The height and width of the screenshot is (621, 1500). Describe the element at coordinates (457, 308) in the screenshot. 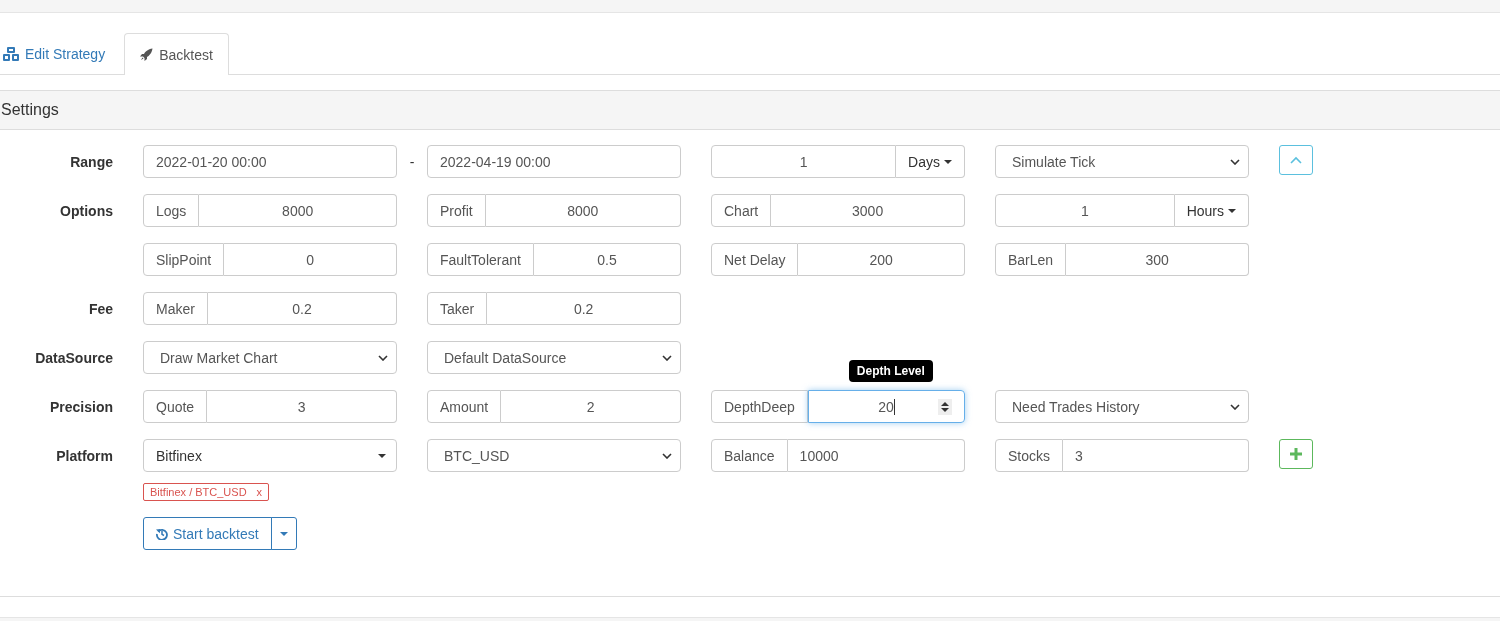

I see `field-label: Taker` at that location.